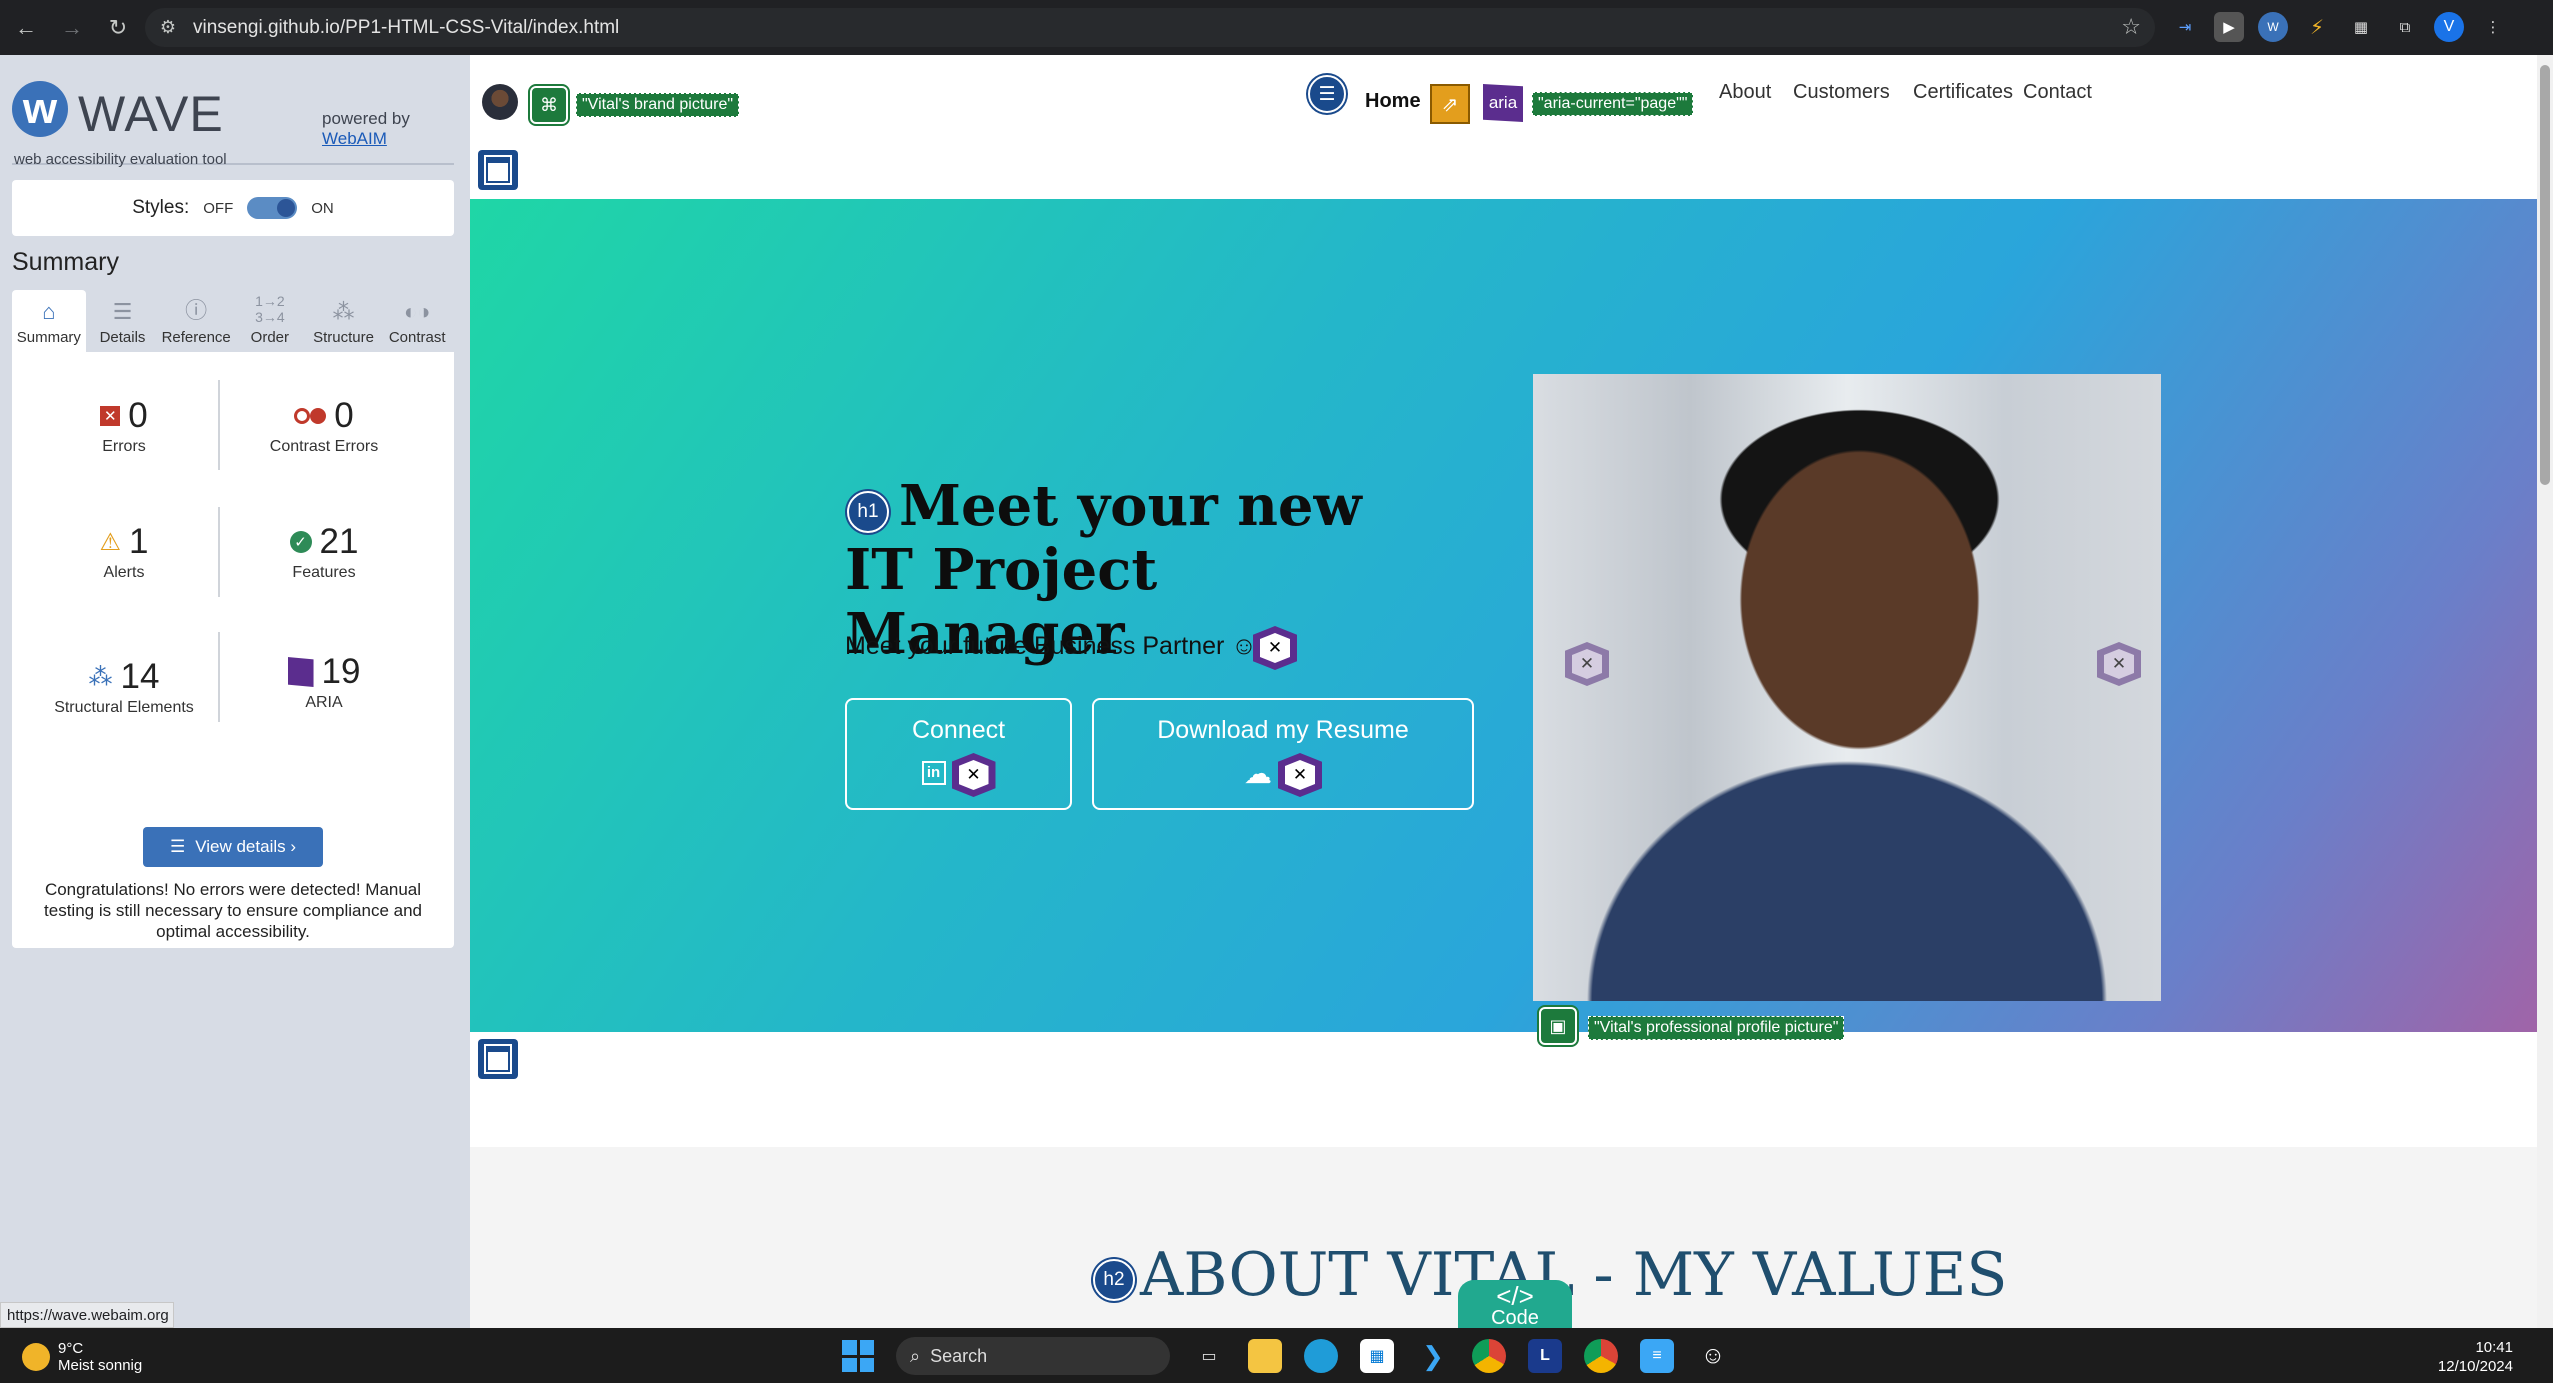 The image size is (2553, 1383). What do you see at coordinates (1745, 92) in the screenshot?
I see `nav-link-about: About` at bounding box center [1745, 92].